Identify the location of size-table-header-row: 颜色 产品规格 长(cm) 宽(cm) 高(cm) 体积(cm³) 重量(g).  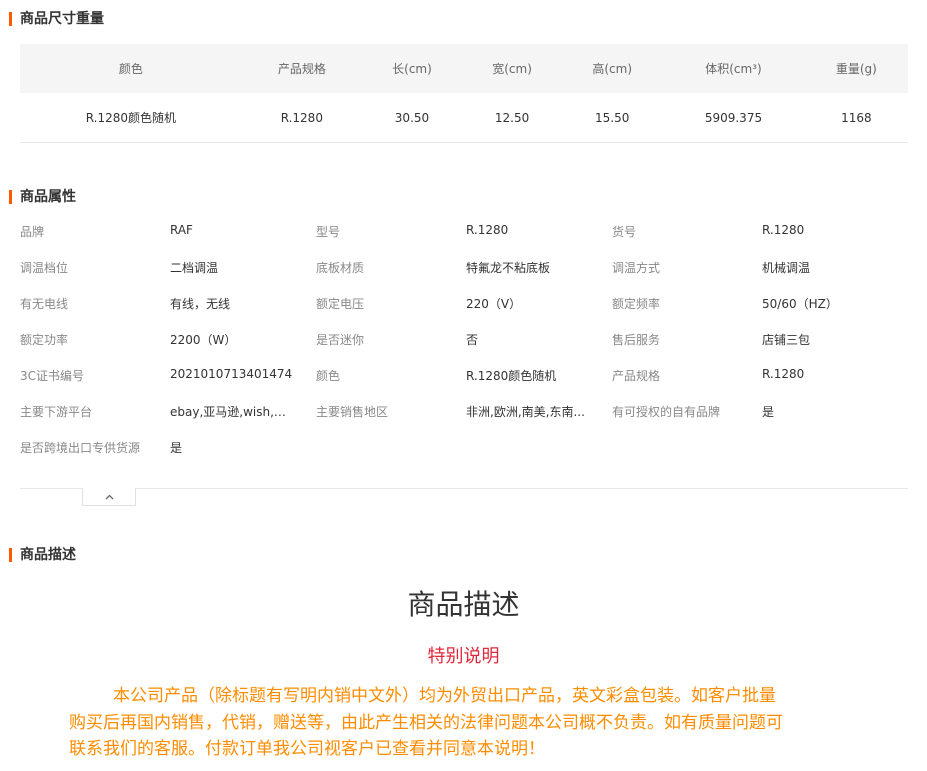
(464, 68).